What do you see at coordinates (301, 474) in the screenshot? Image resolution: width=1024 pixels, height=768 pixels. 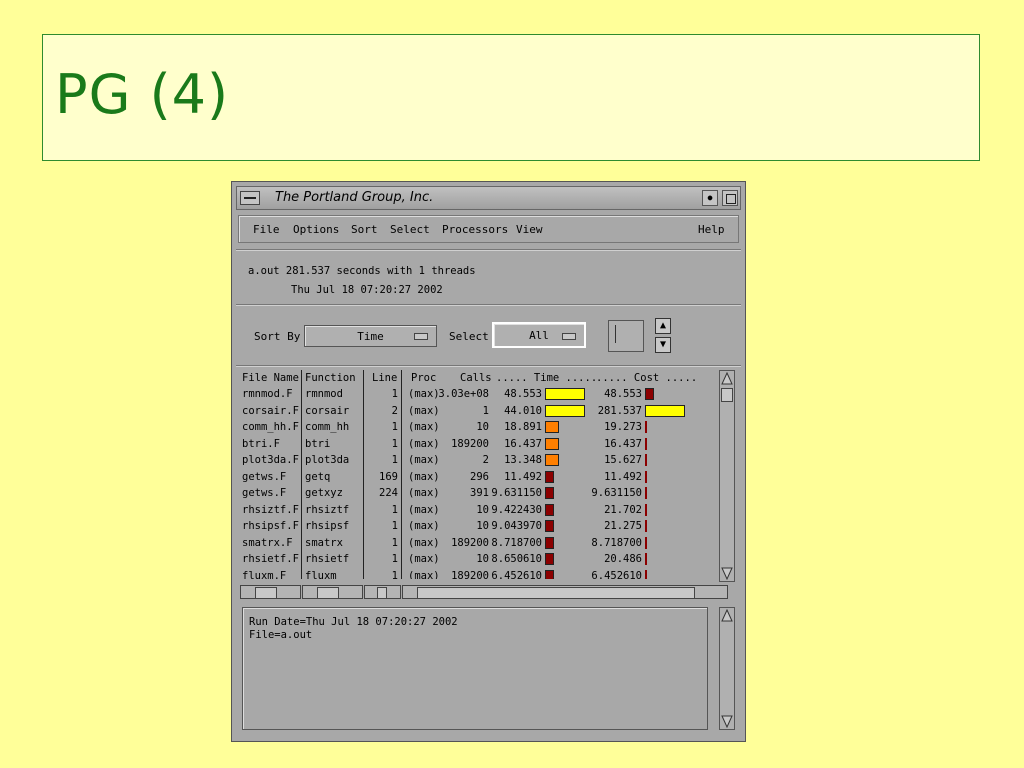 I see `column-separator` at bounding box center [301, 474].